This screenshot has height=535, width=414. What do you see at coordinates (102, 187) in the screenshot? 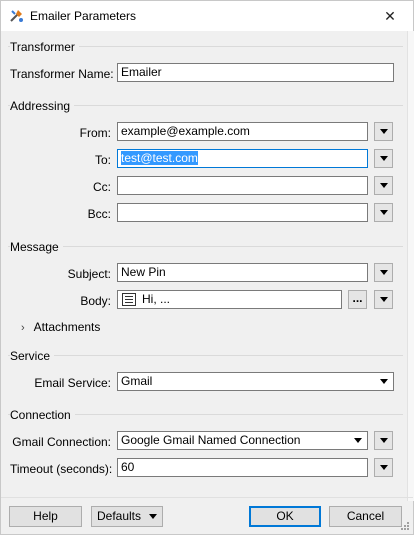
I see `cc-label: Cc:` at bounding box center [102, 187].